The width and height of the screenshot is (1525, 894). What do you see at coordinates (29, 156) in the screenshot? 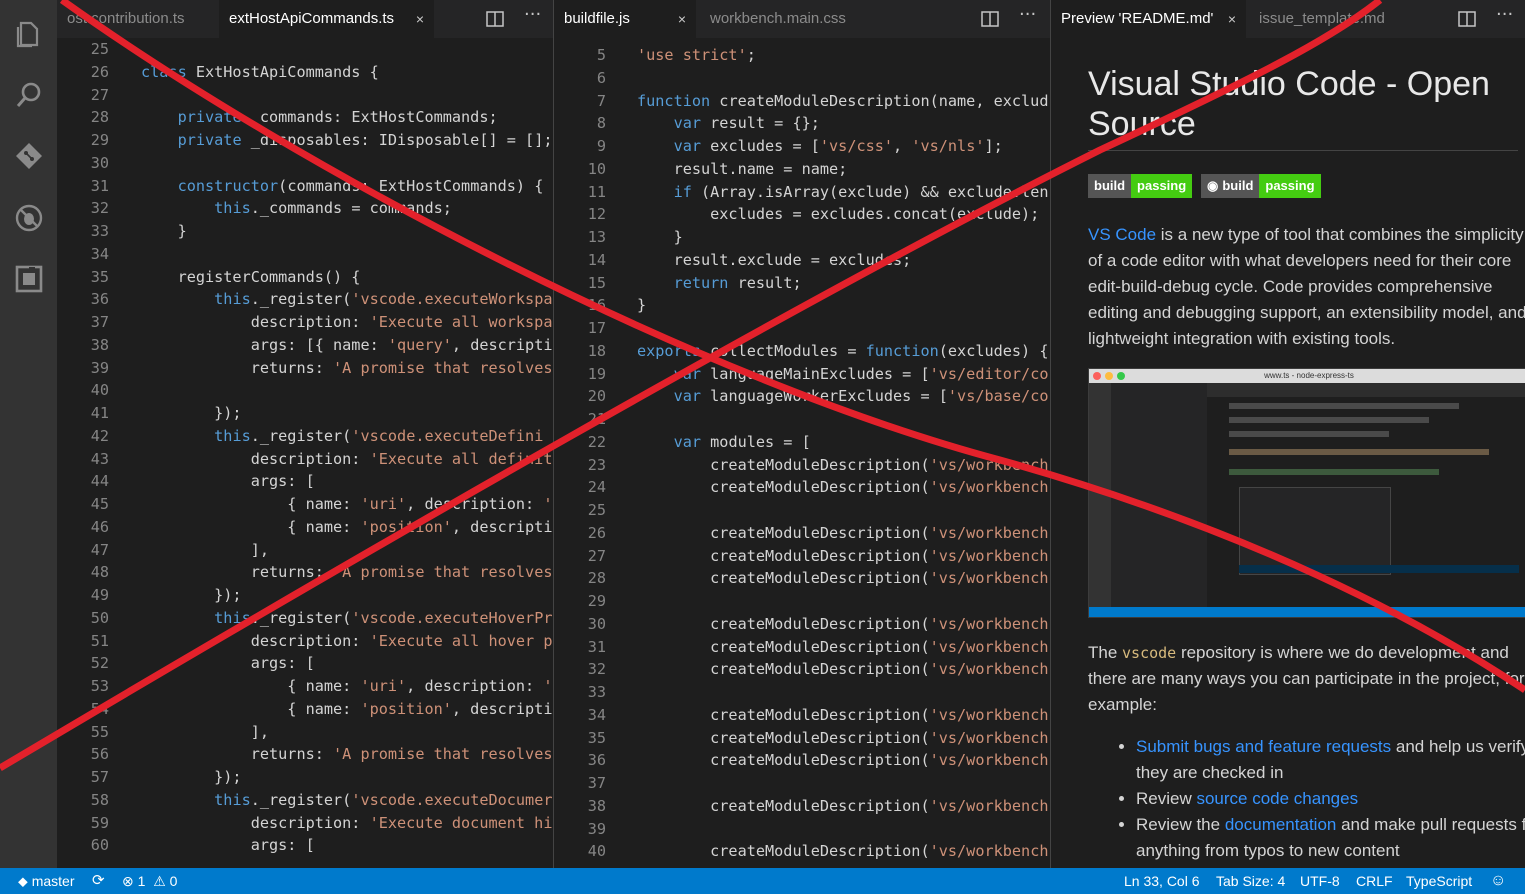
I see `source-control-icon` at bounding box center [29, 156].